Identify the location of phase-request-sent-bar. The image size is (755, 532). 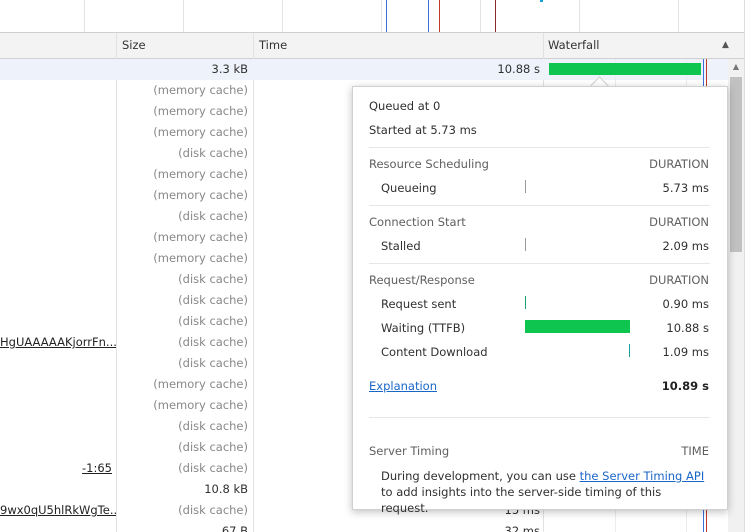
(525, 302).